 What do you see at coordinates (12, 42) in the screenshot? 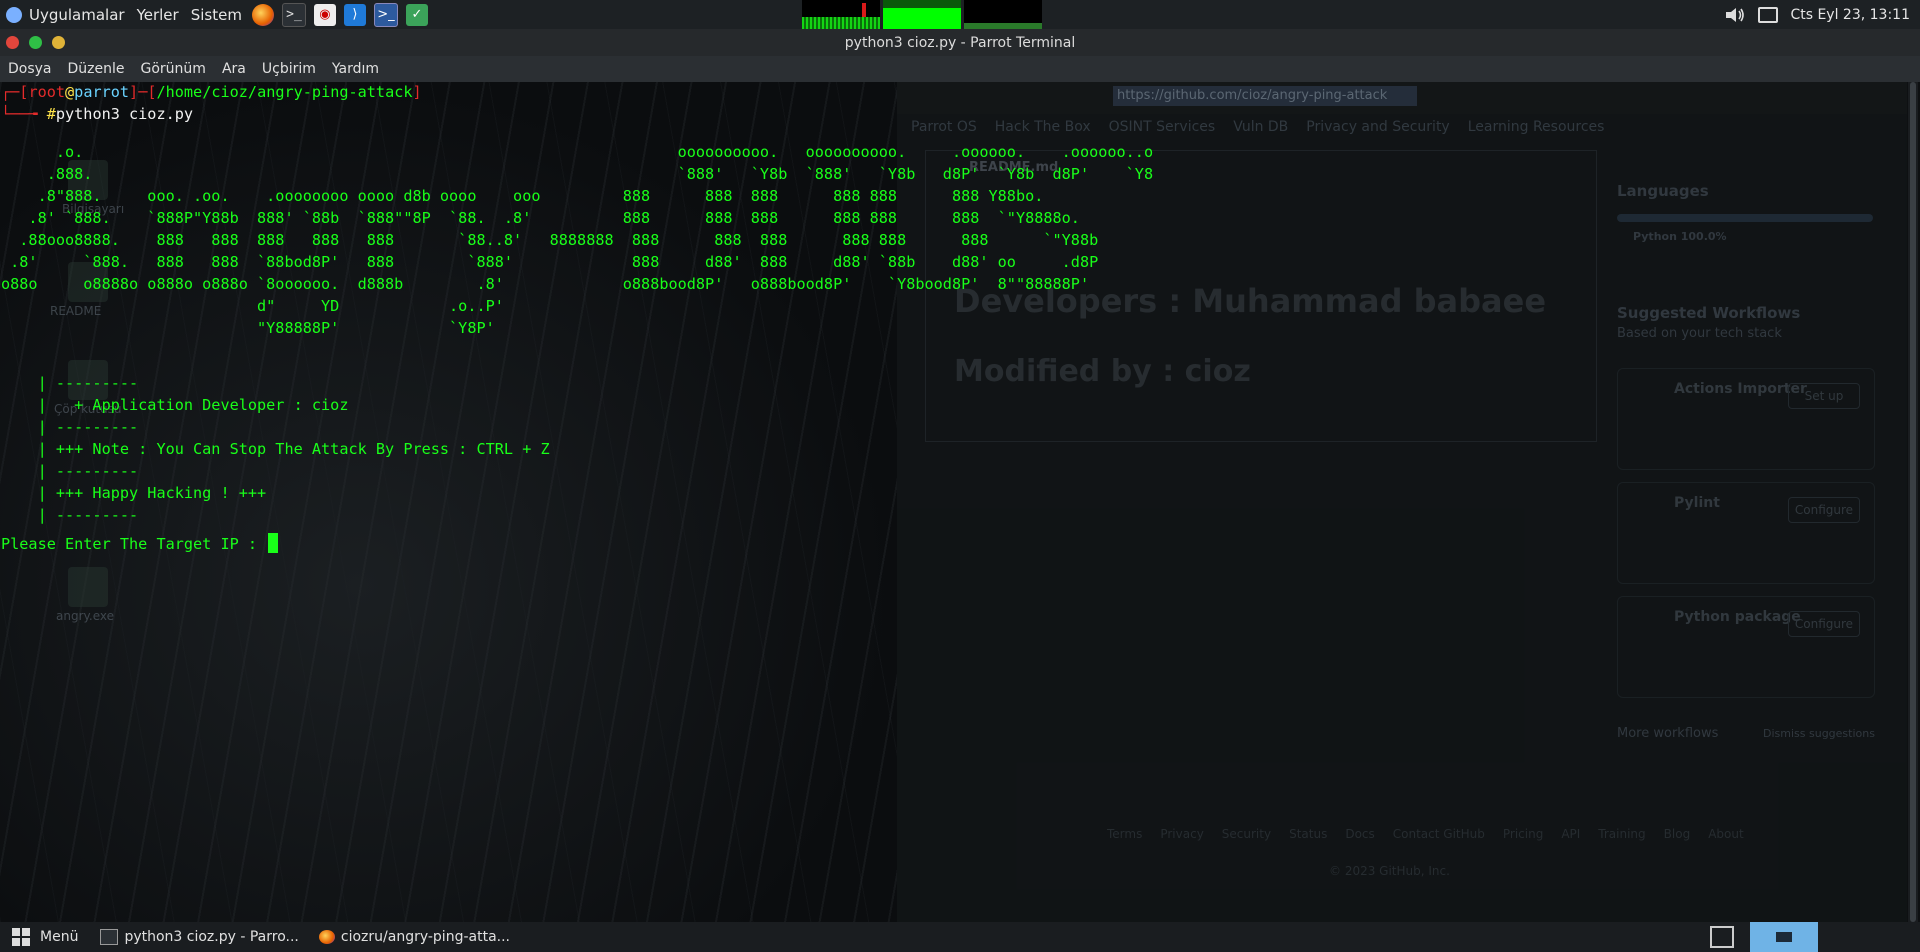
I see `close-button` at bounding box center [12, 42].